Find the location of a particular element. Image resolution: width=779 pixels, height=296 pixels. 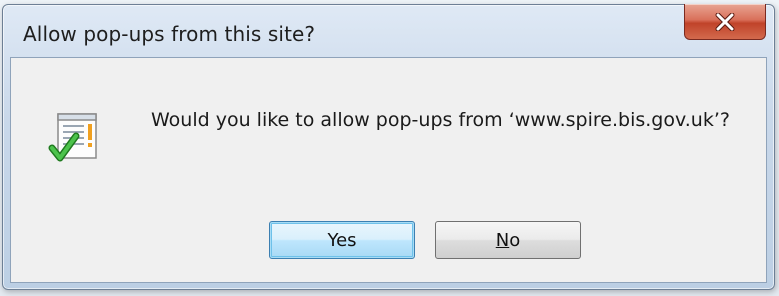

no-button: No is located at coordinates (508, 240).